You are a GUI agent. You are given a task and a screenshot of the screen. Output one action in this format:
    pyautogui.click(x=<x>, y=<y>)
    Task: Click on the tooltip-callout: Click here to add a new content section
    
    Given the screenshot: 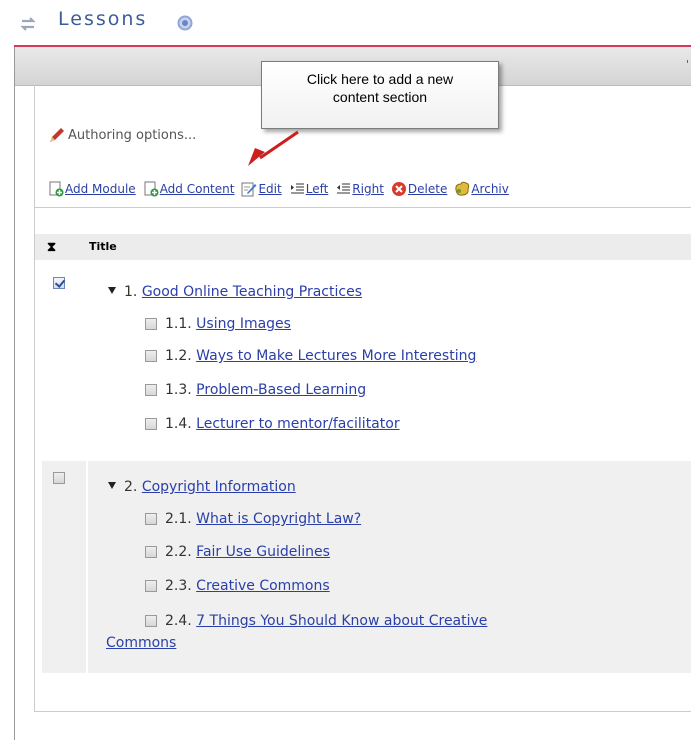 What is the action you would take?
    pyautogui.click(x=380, y=95)
    